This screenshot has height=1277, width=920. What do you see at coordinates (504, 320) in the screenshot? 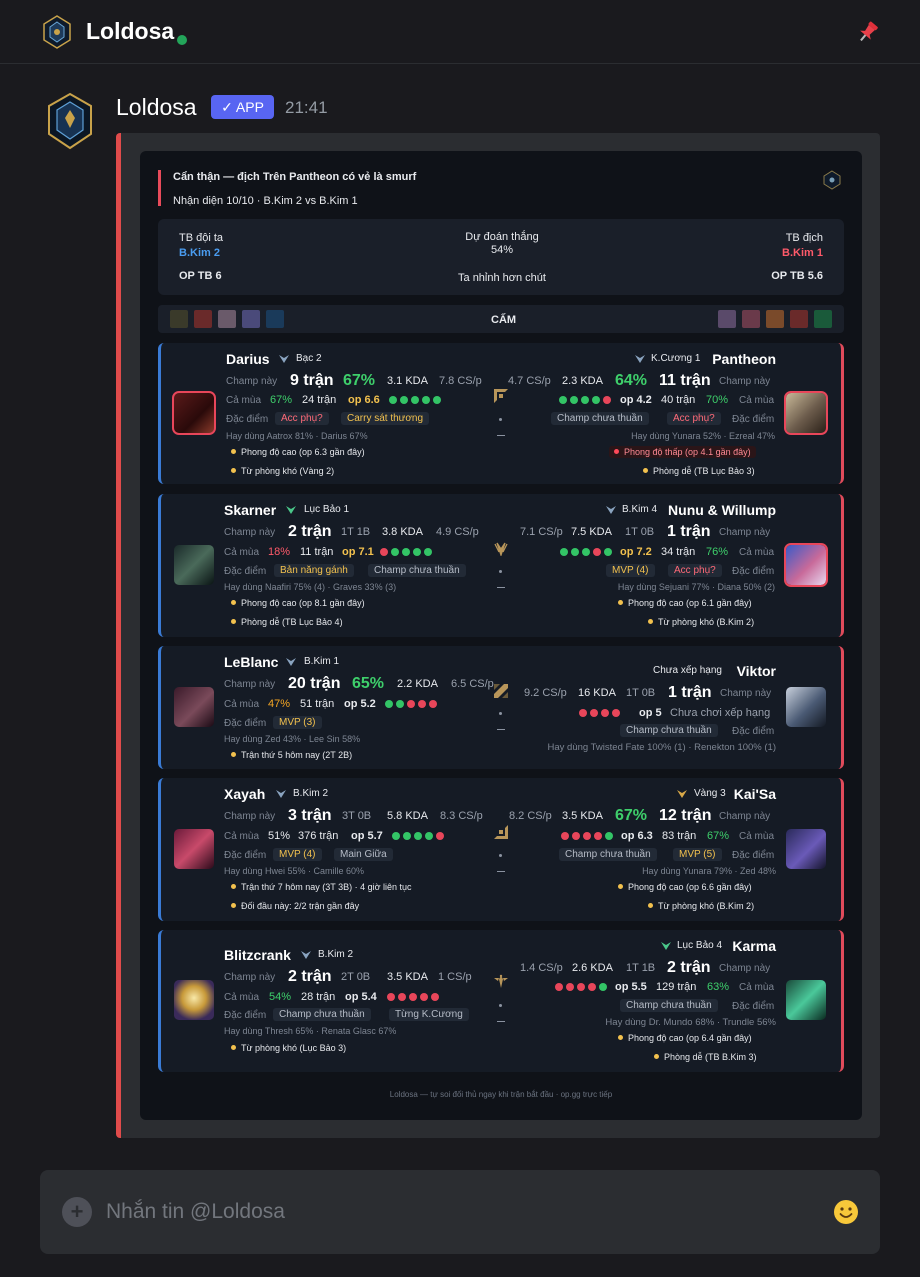
I see `bans-label: CẤM` at bounding box center [504, 320].